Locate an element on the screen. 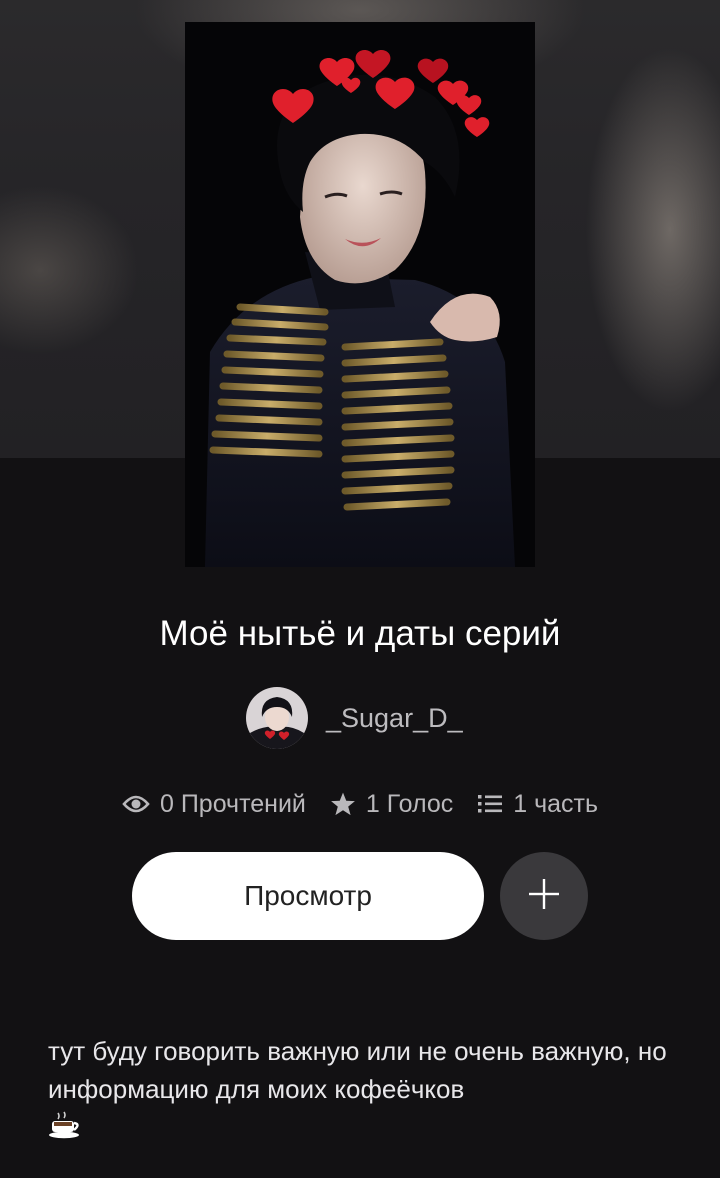 This screenshot has height=1178, width=720. story-stats: 0 Прочтений 1 Голос 1 часть is located at coordinates (360, 804).